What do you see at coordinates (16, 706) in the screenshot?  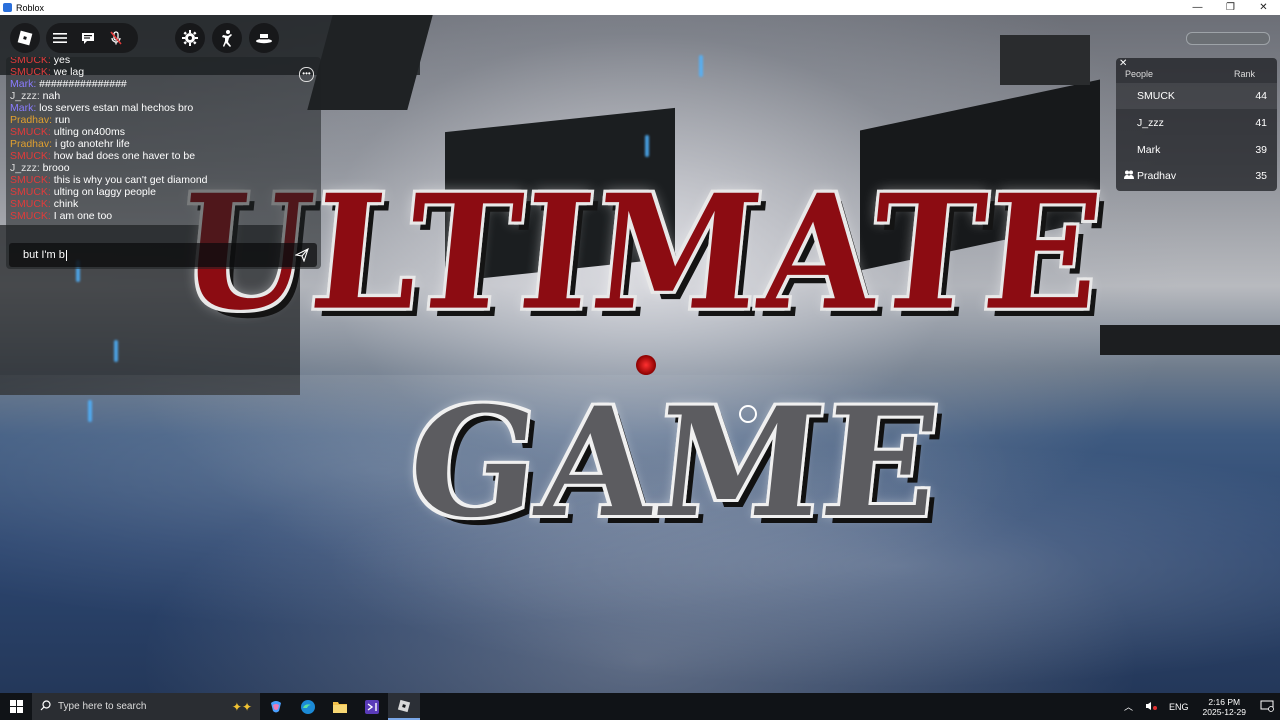 I see `windows-start-icon` at bounding box center [16, 706].